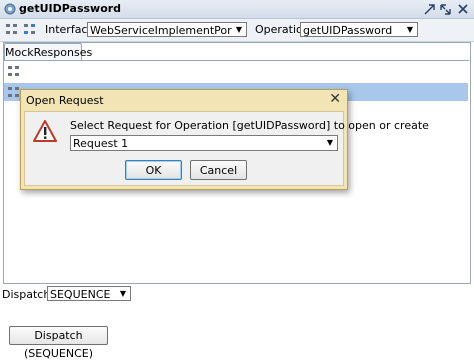  I want to click on operation-select: getUIDPassword ▼, so click(359, 29).